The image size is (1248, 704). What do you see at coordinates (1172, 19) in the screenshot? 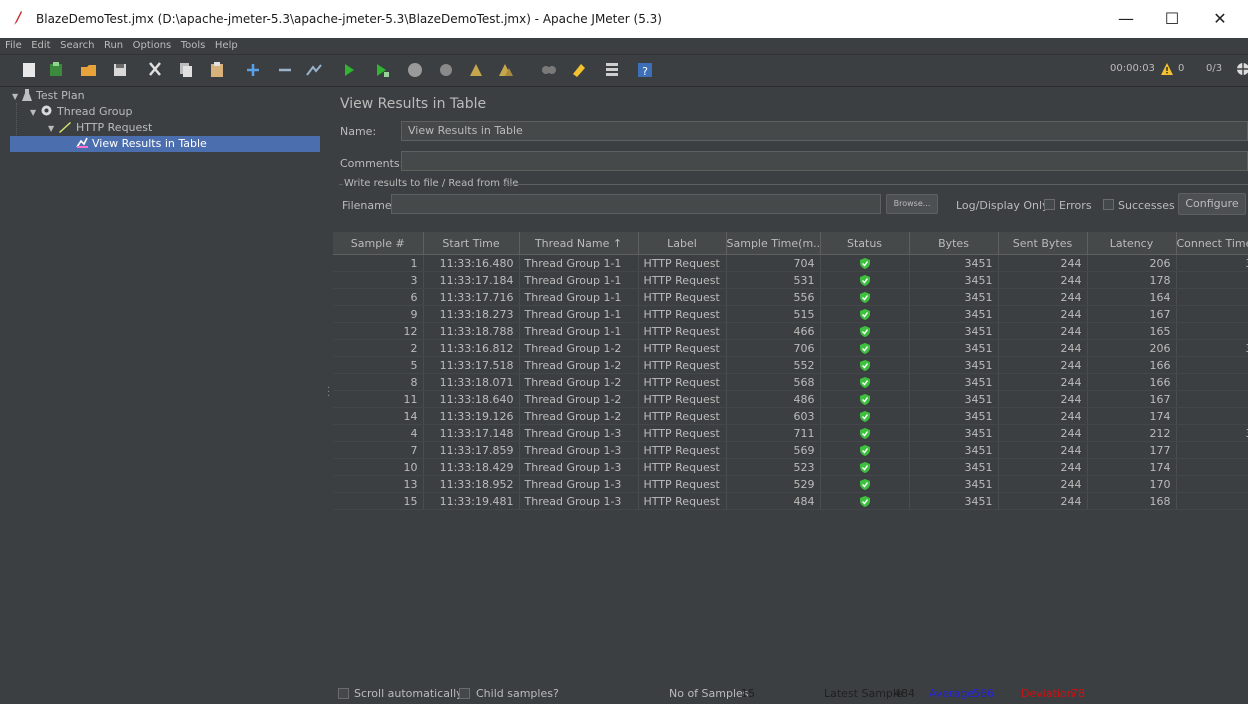
I see `maximize-button: ☐` at bounding box center [1172, 19].